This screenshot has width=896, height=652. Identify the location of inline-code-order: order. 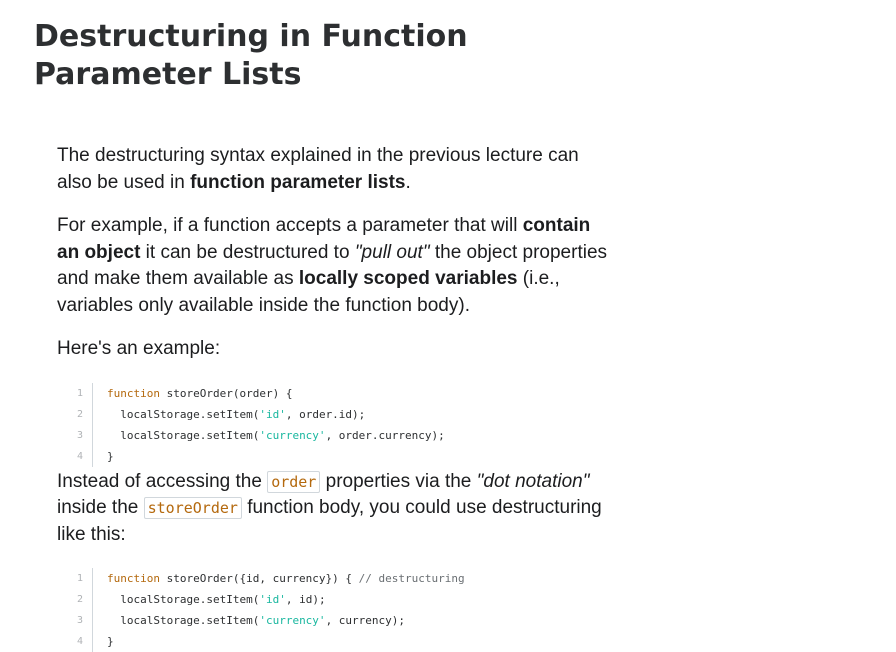
(294, 481).